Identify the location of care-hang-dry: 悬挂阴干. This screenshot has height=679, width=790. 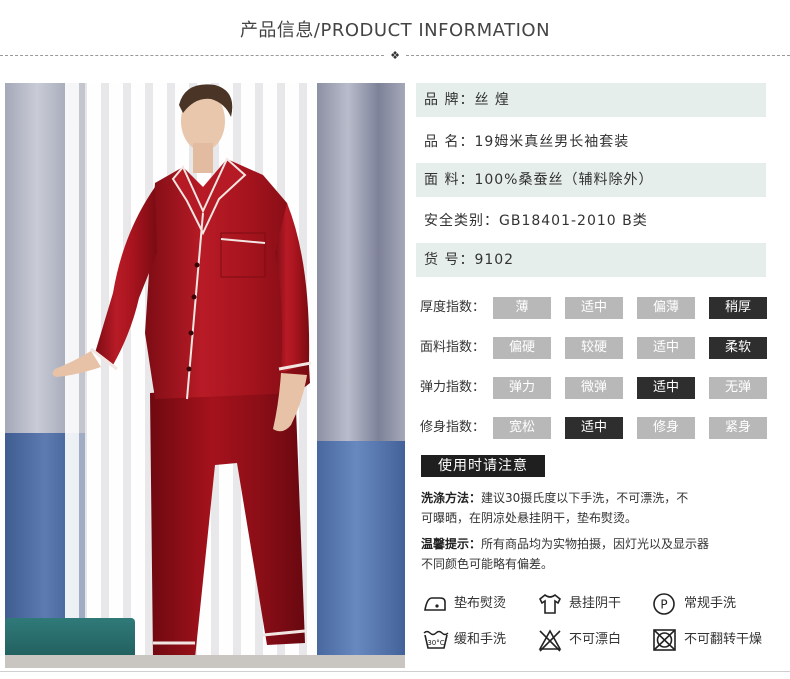
(592, 604).